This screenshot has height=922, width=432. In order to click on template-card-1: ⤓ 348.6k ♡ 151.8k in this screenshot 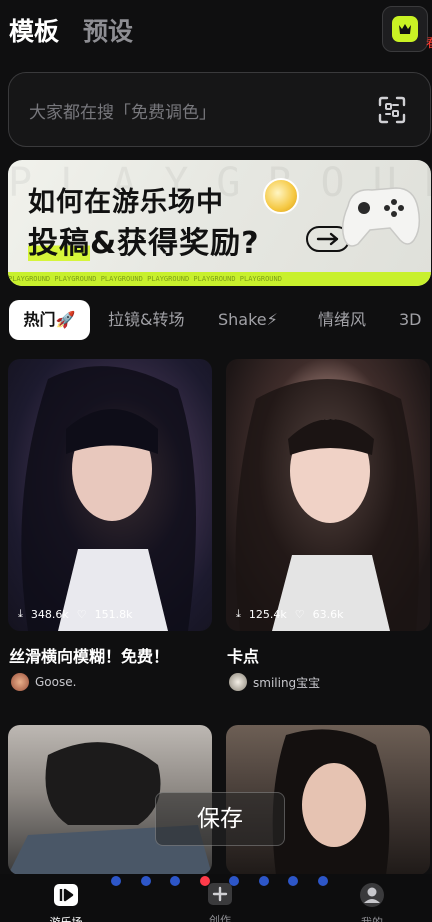, I will do `click(110, 495)`.